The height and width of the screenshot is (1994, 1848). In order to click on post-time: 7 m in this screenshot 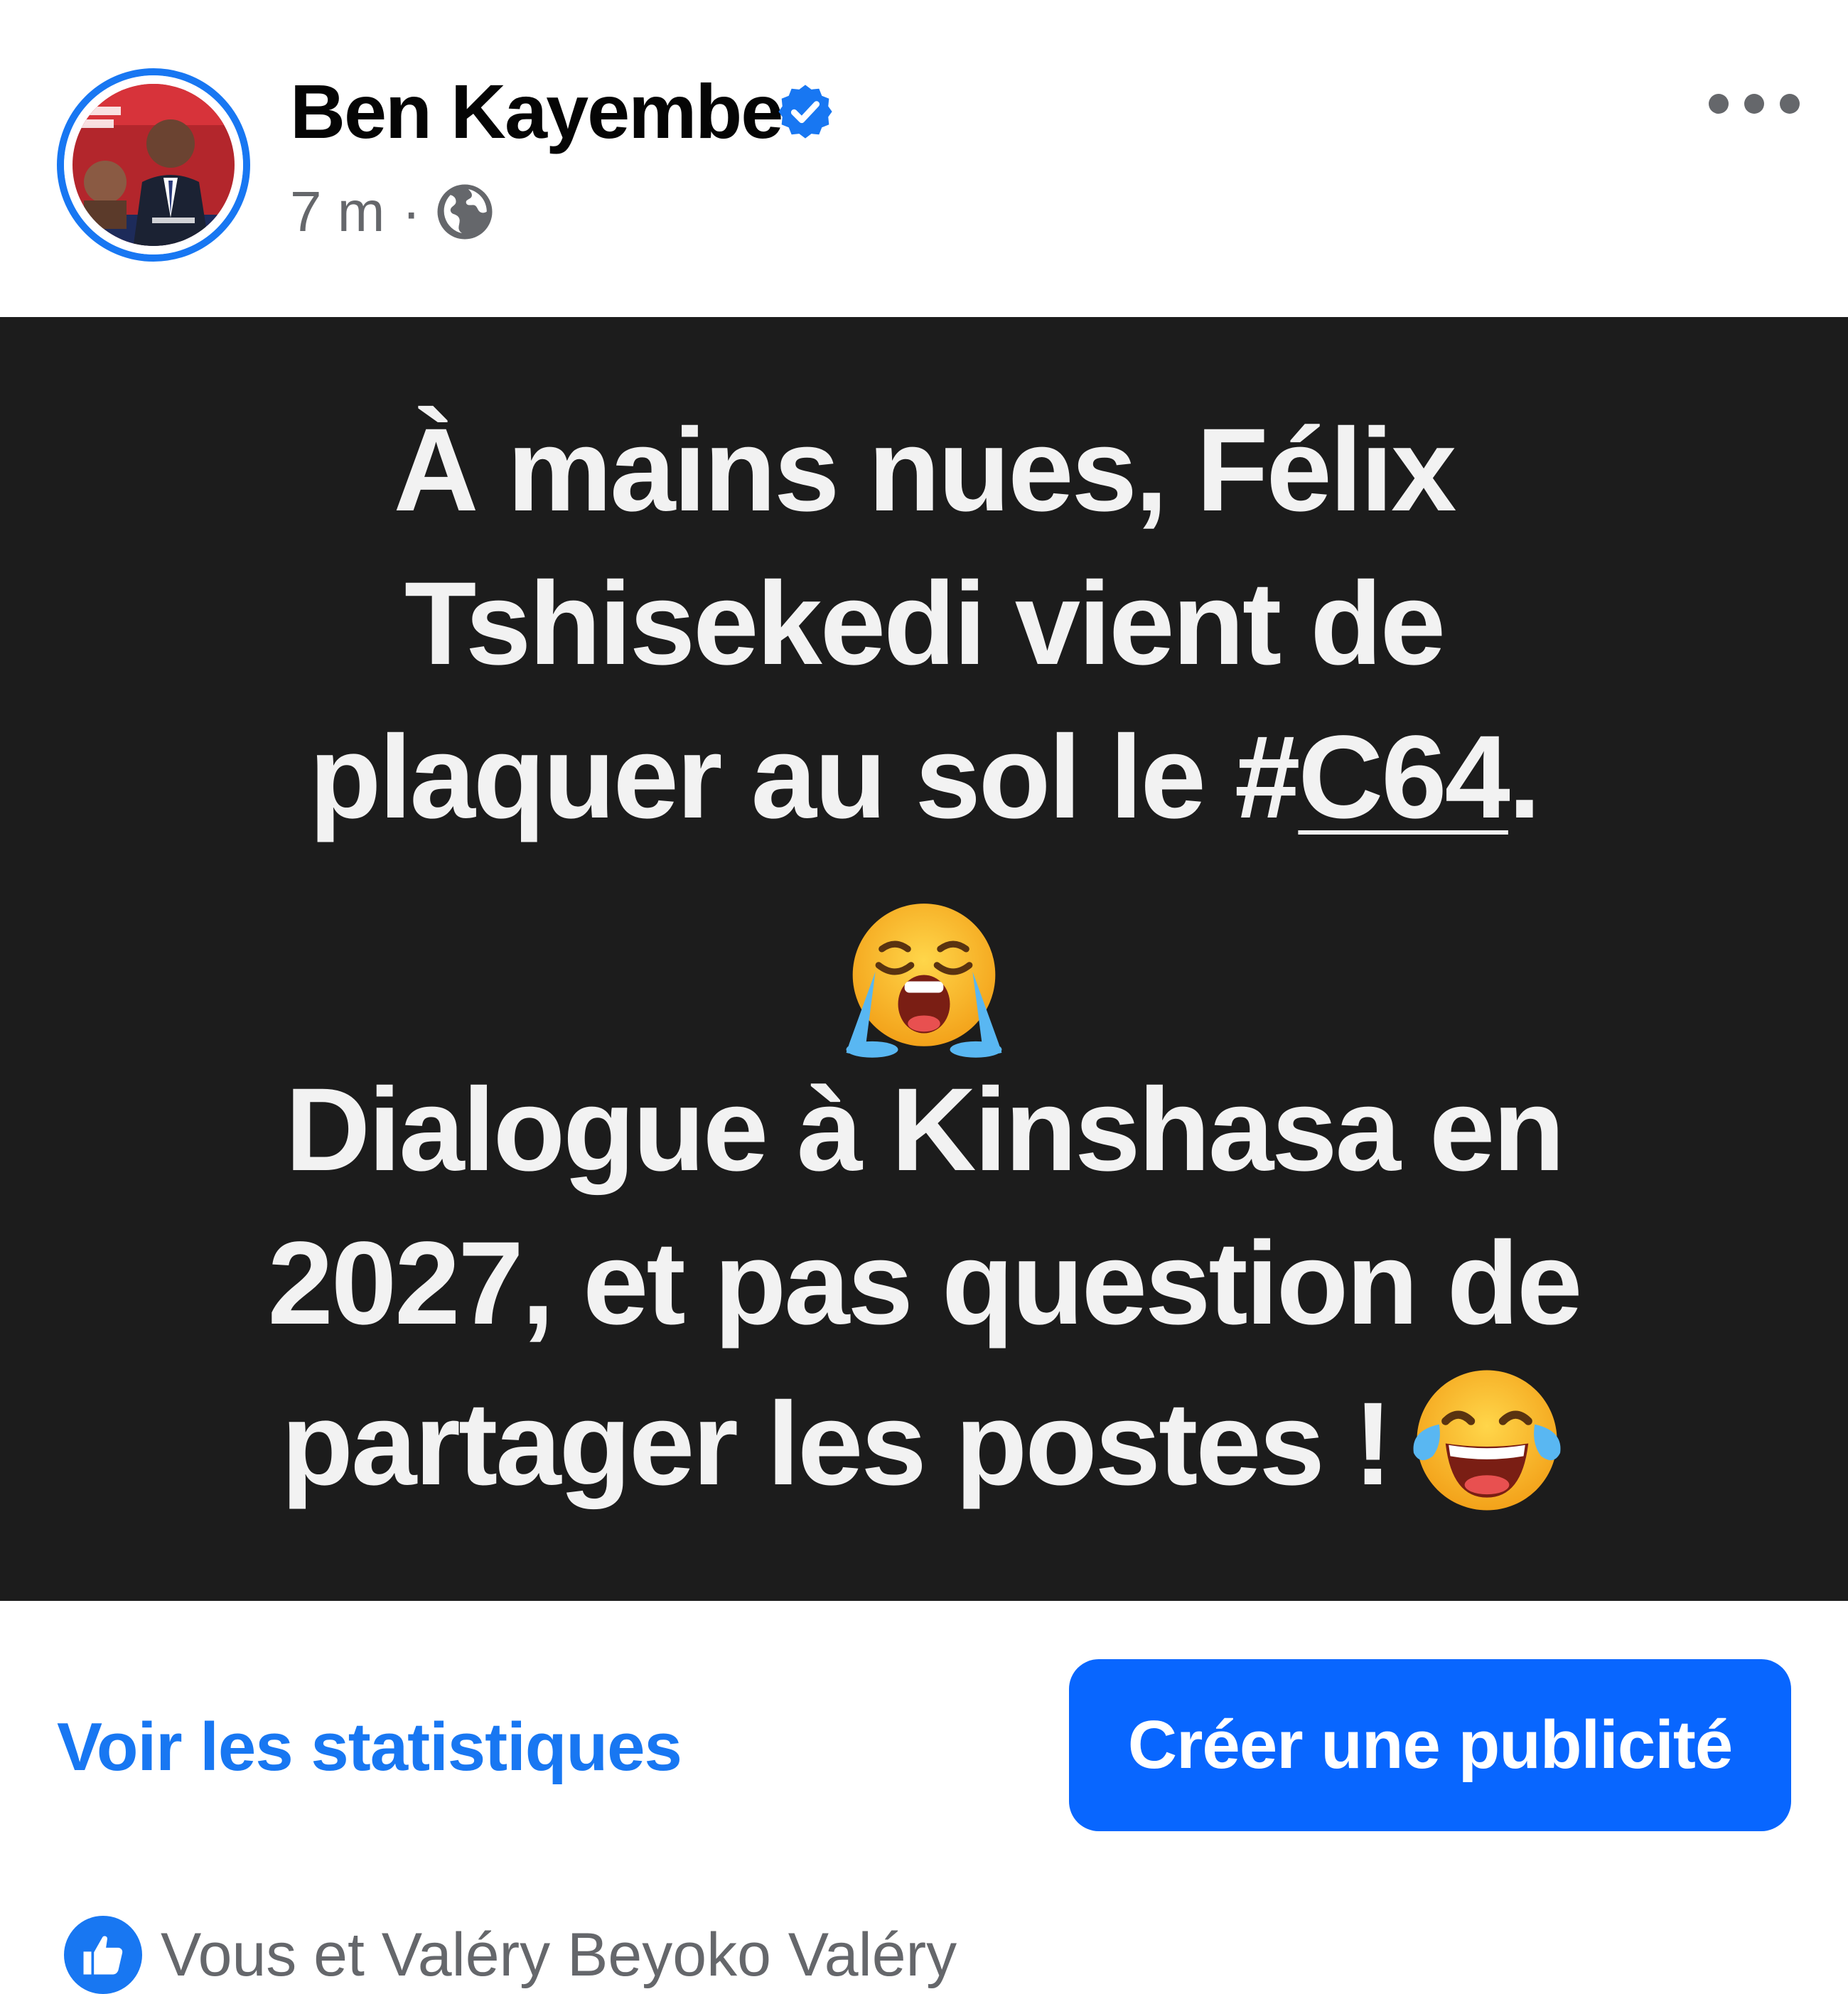, I will do `click(337, 212)`.